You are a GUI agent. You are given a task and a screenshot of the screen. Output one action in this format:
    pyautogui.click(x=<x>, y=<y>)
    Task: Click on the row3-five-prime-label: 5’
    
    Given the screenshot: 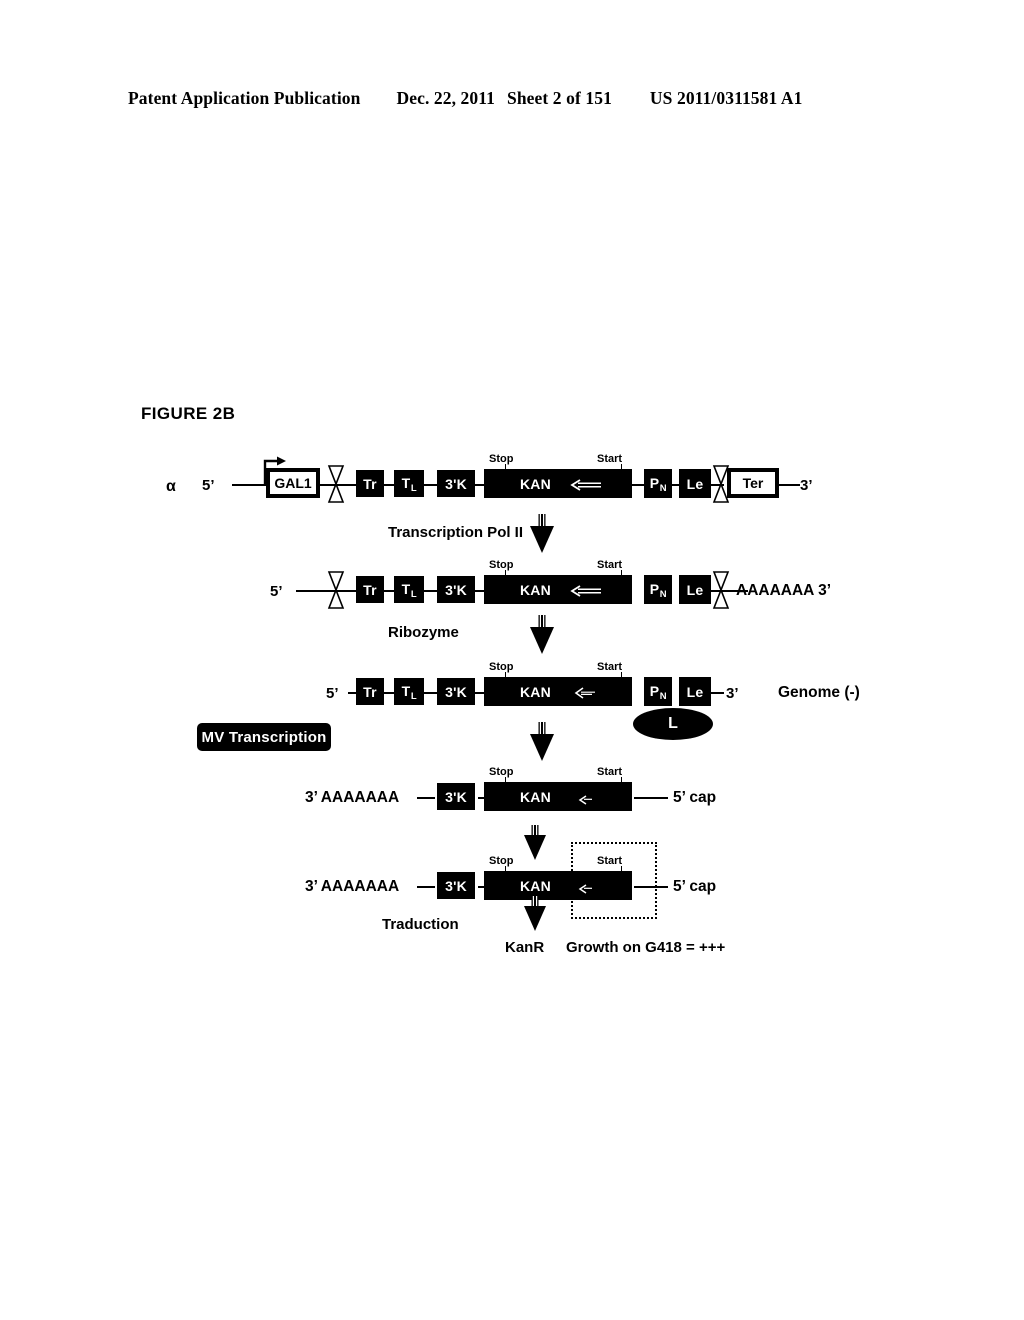 What is the action you would take?
    pyautogui.click(x=332, y=693)
    